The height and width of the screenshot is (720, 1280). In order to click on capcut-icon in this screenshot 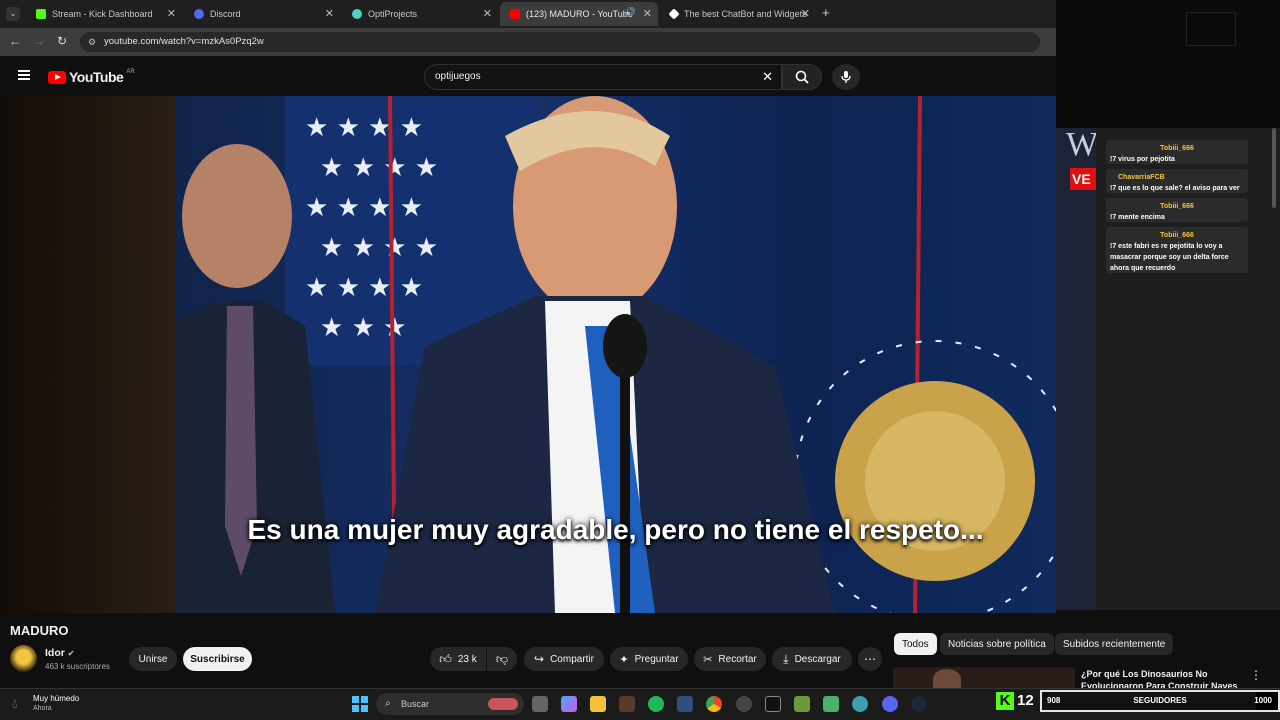, I will do `click(773, 704)`.